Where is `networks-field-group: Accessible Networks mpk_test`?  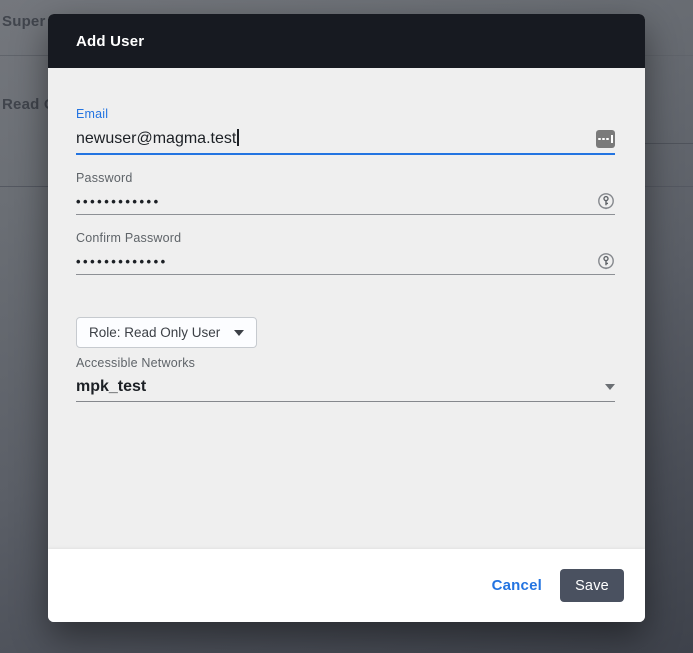 networks-field-group: Accessible Networks mpk_test is located at coordinates (345, 379).